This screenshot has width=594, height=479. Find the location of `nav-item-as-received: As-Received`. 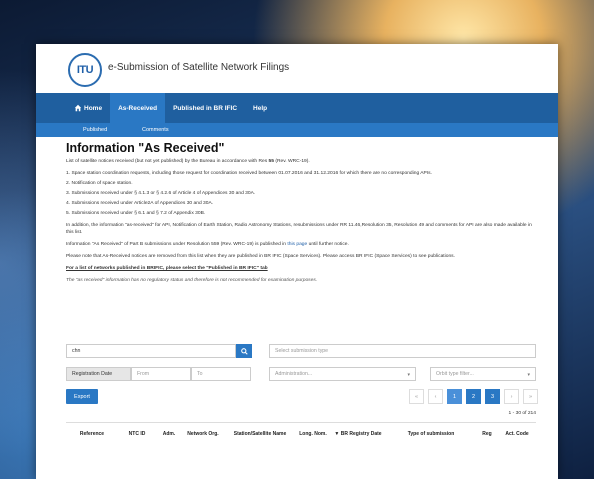

nav-item-as-received: As-Received is located at coordinates (138, 108).